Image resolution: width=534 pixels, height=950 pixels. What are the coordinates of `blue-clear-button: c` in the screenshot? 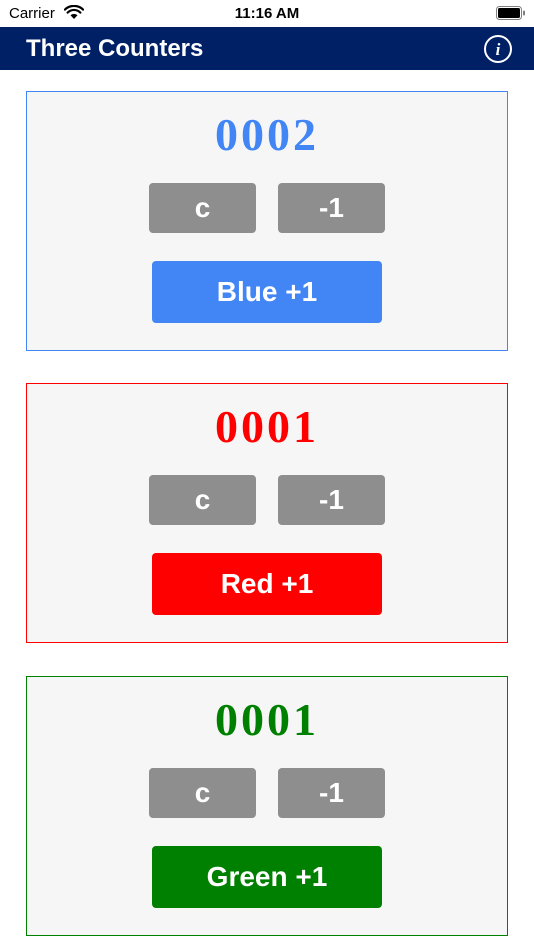 It's located at (202, 208).